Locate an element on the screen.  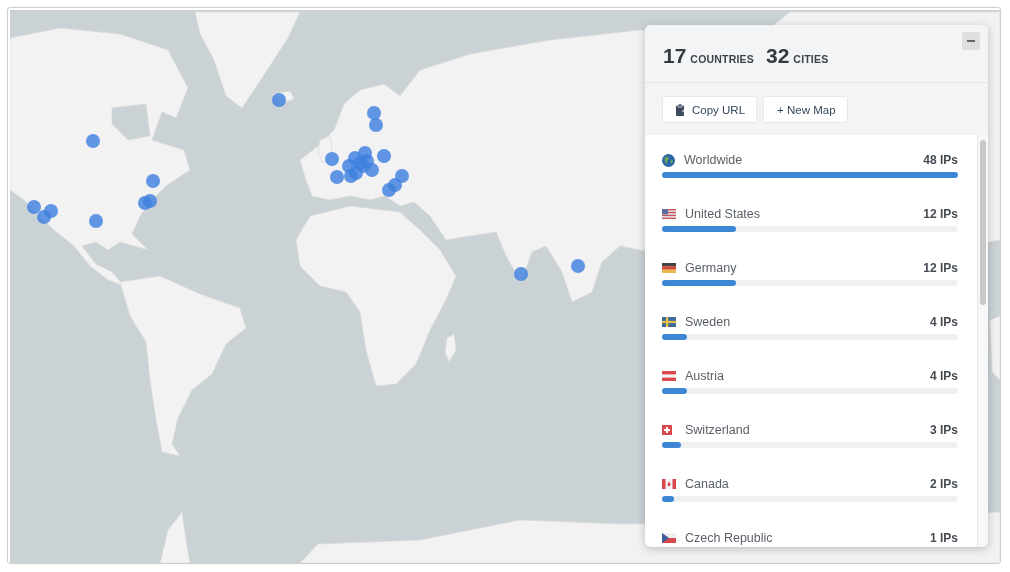
location-name: Germany is located at coordinates (711, 268).